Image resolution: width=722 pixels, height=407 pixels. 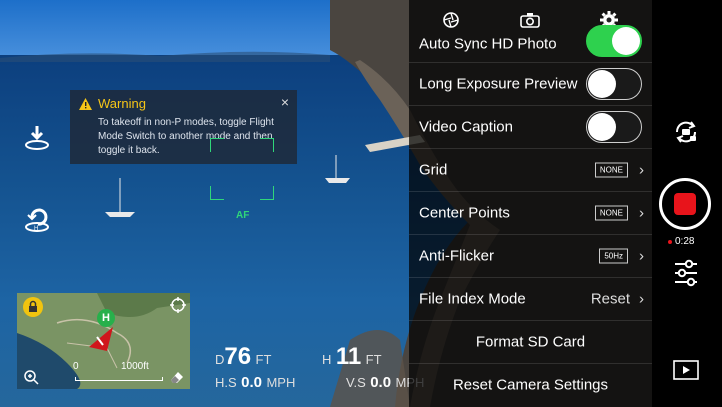 I want to click on anti-flicker-value-badge: 50Hz, so click(x=613, y=255).